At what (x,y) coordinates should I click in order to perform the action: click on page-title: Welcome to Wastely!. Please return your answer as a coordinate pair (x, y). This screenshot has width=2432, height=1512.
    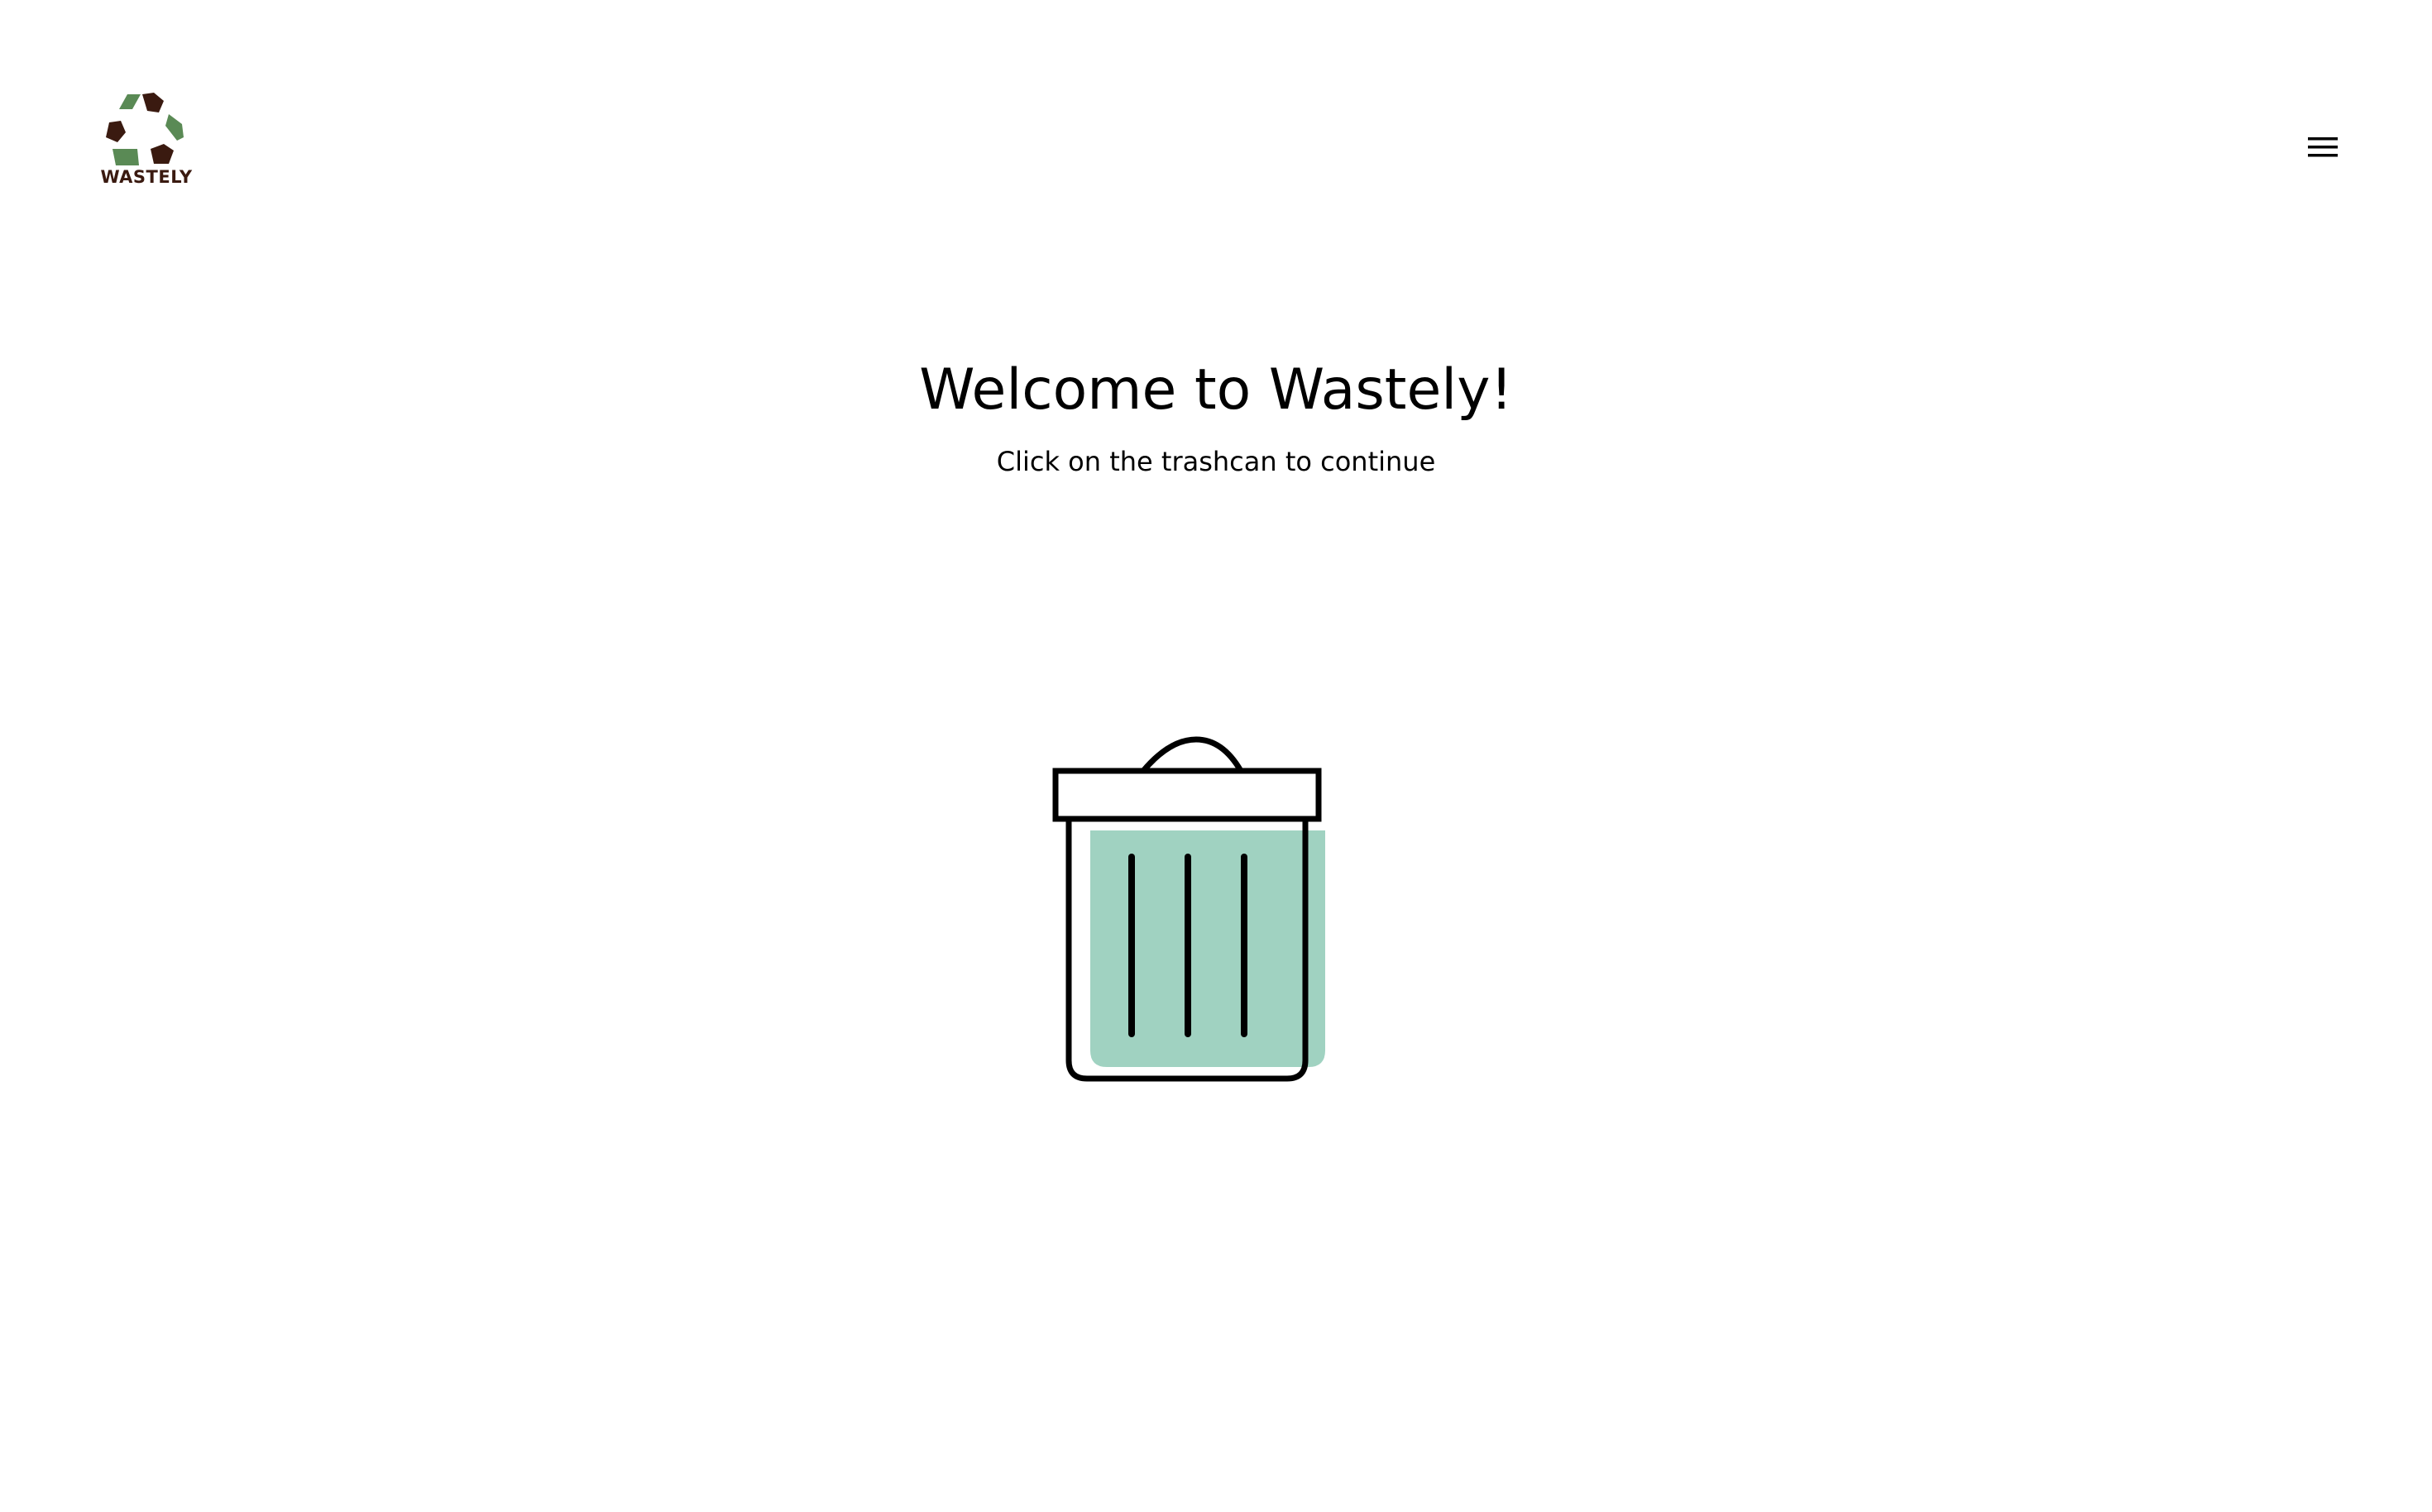
    Looking at the image, I should click on (1216, 390).